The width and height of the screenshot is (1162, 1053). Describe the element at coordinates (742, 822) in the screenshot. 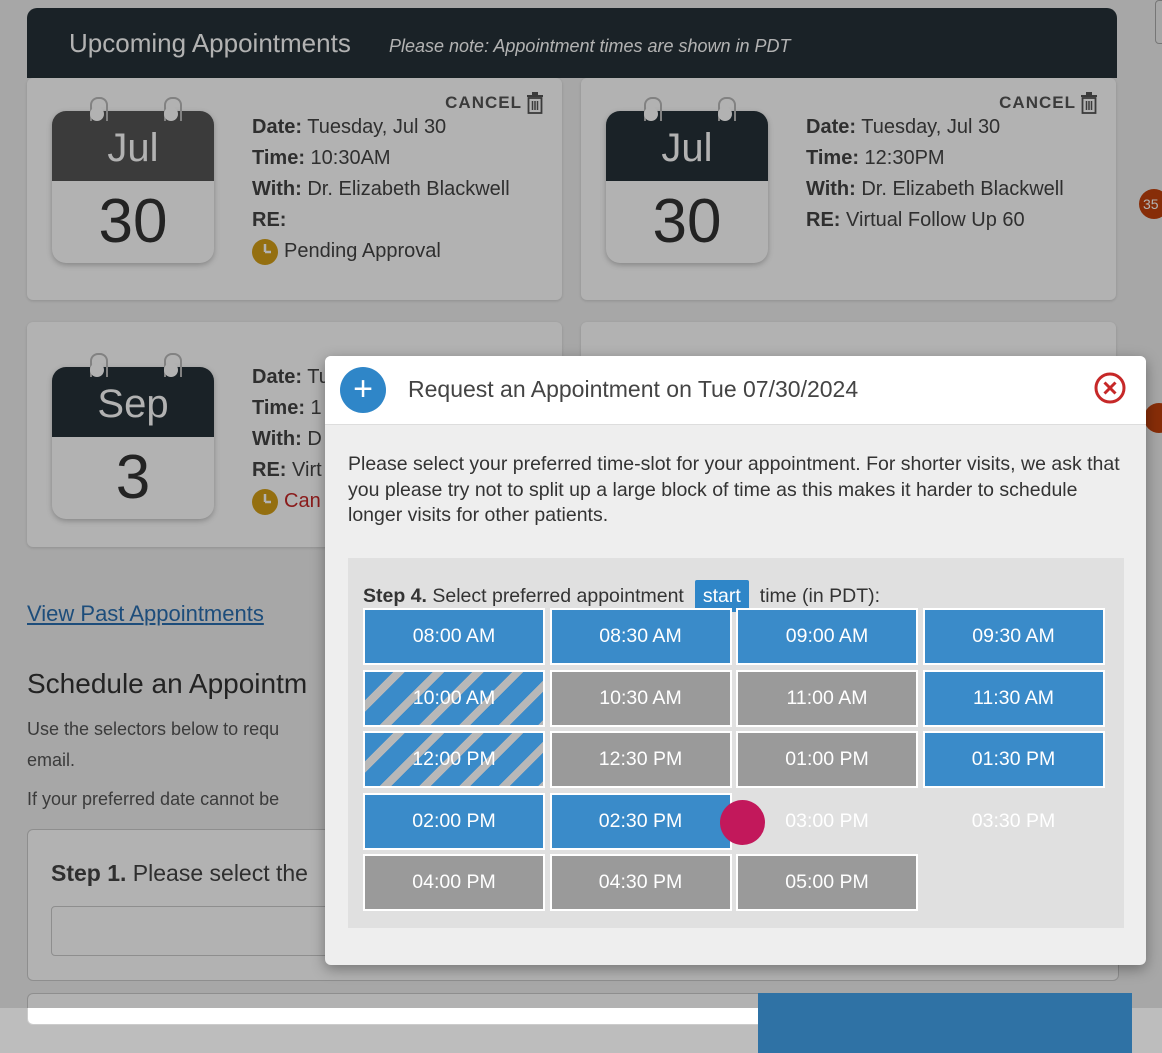

I see `touch-indicator` at that location.